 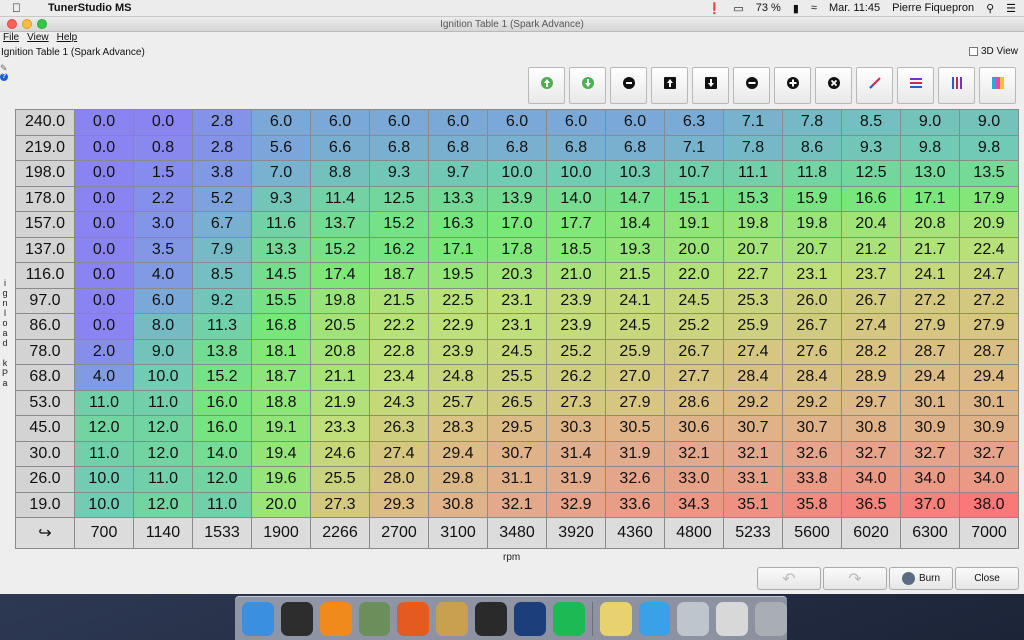 What do you see at coordinates (340, 479) in the screenshot?
I see `table-cell: 25.5` at bounding box center [340, 479].